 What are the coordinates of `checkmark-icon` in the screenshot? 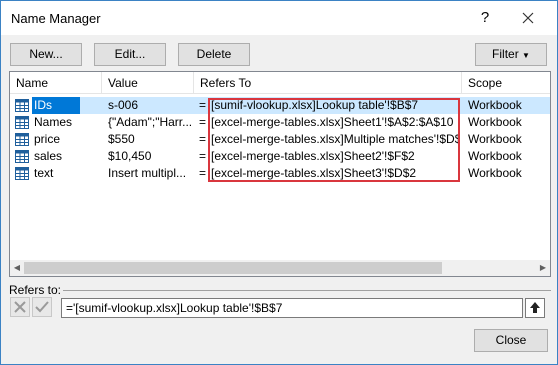 It's located at (42, 307).